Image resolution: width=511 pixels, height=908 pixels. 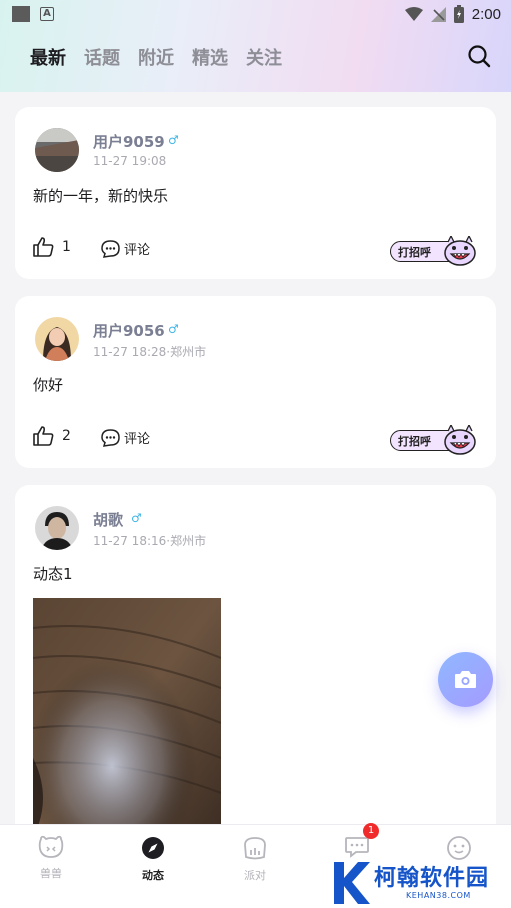 I want to click on battery-icon, so click(x=458, y=14).